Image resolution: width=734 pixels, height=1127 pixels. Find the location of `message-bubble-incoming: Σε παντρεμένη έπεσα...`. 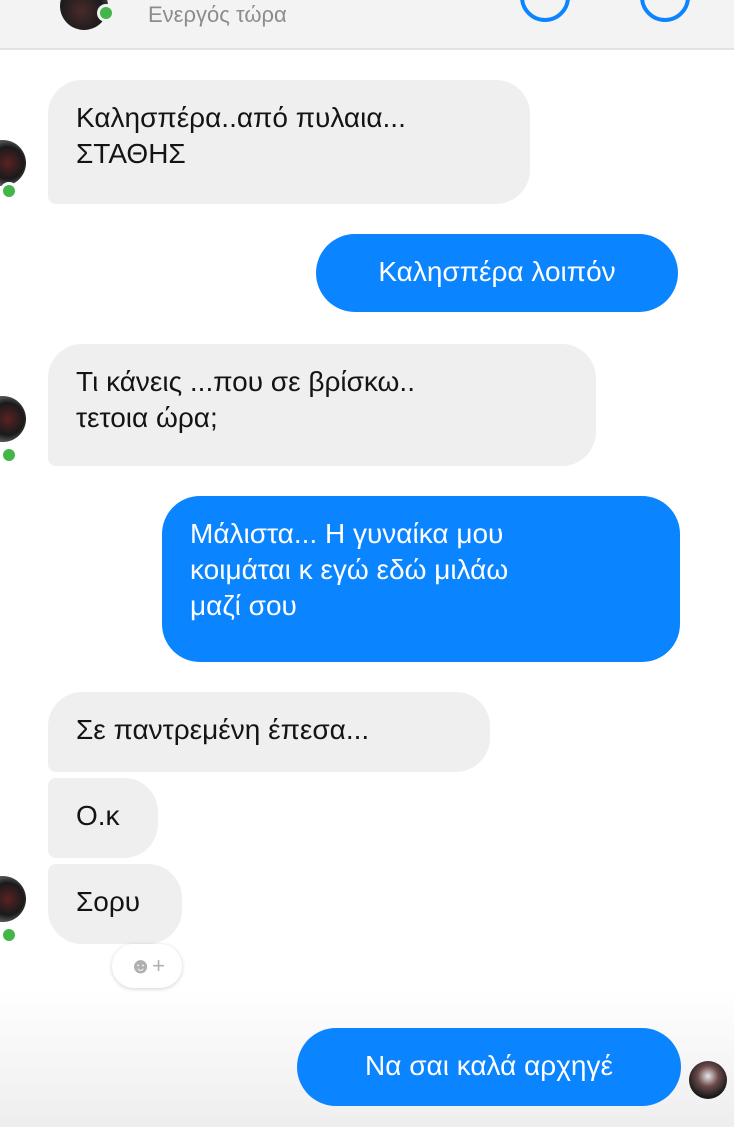

message-bubble-incoming: Σε παντρεμένη έπεσα... is located at coordinates (269, 732).